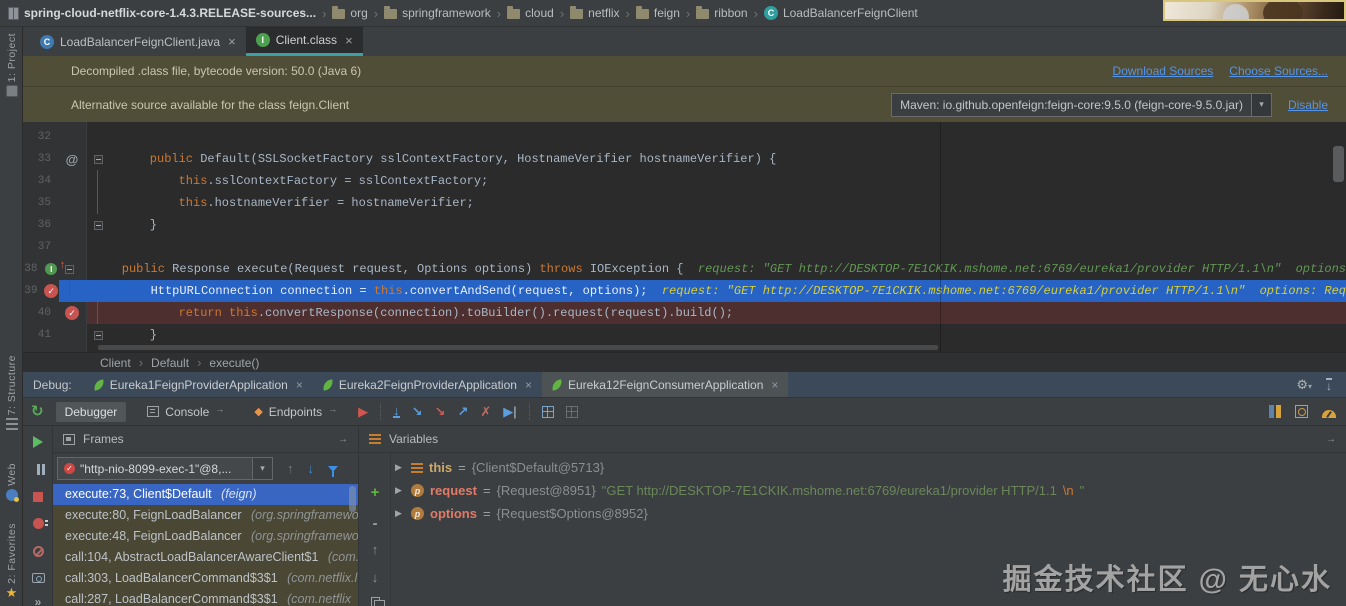 Image resolution: width=1346 pixels, height=606 pixels. What do you see at coordinates (594, 13) in the screenshot?
I see `breadcrumb-item-netflix: netflix` at bounding box center [594, 13].